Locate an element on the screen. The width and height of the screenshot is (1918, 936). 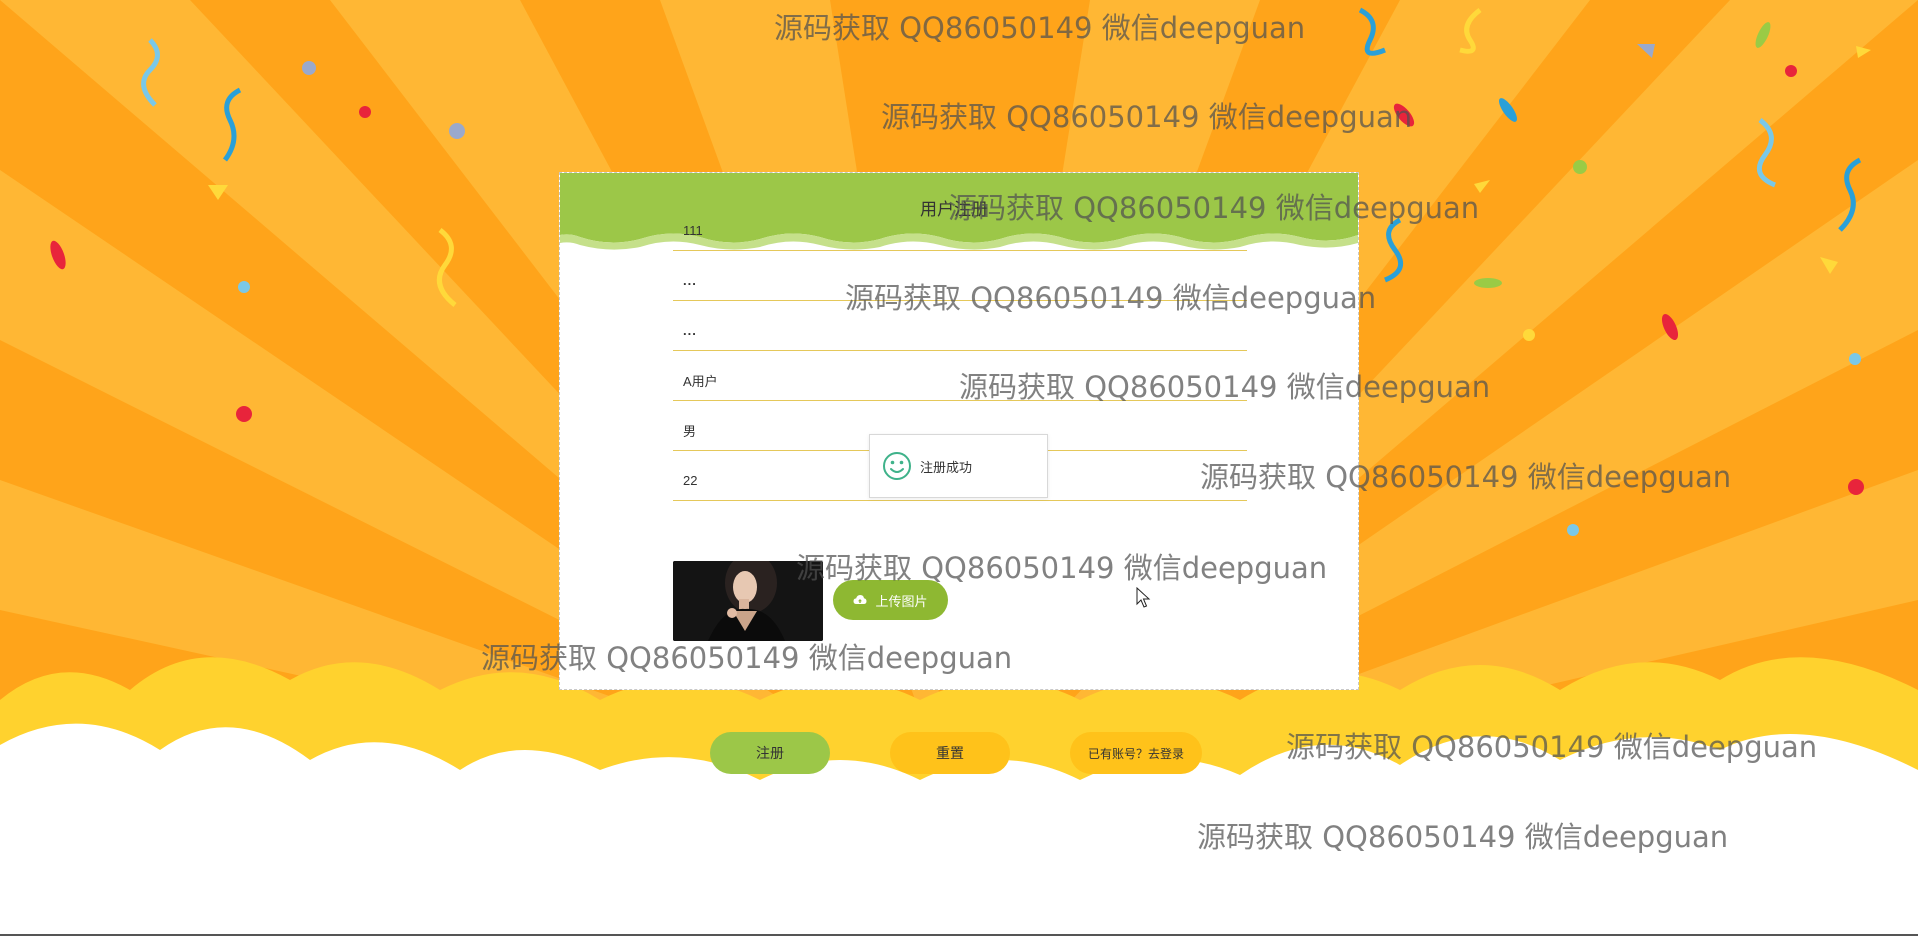
reset-button: 重置 is located at coordinates (950, 753).